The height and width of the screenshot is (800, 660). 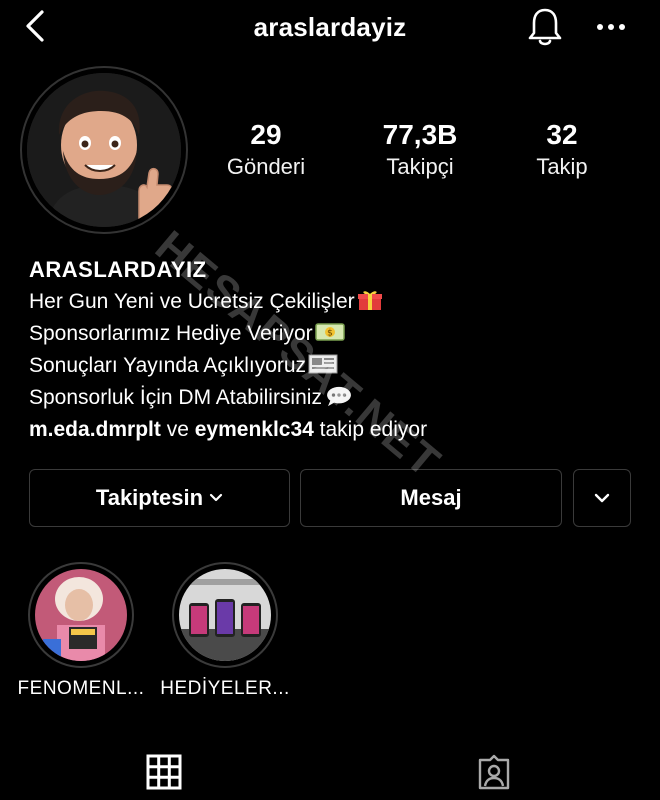 I want to click on following-label: Takip, so click(x=562, y=166).